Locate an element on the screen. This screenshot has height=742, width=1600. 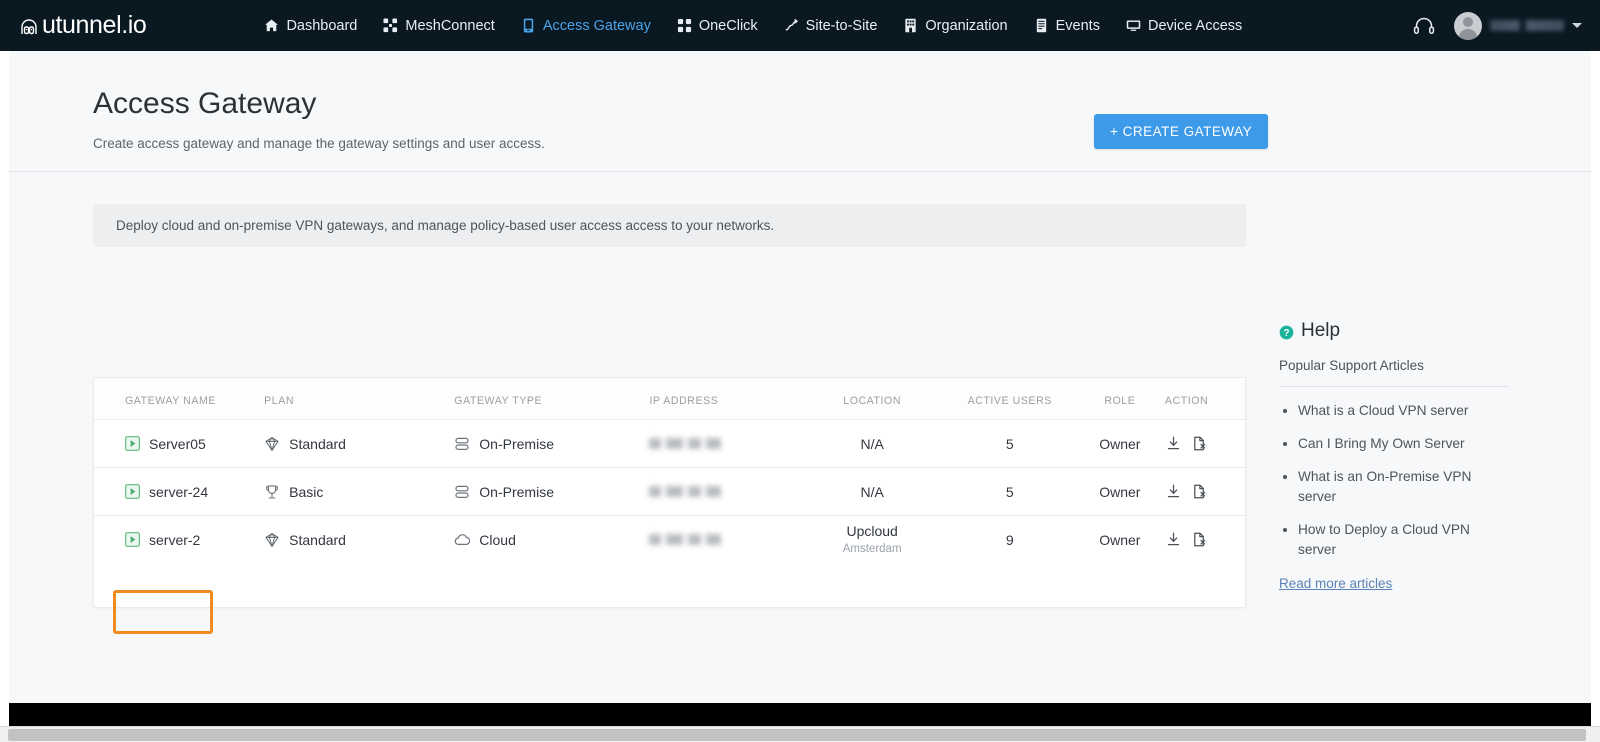
nav-item-oneclick: OneClick is located at coordinates (717, 26).